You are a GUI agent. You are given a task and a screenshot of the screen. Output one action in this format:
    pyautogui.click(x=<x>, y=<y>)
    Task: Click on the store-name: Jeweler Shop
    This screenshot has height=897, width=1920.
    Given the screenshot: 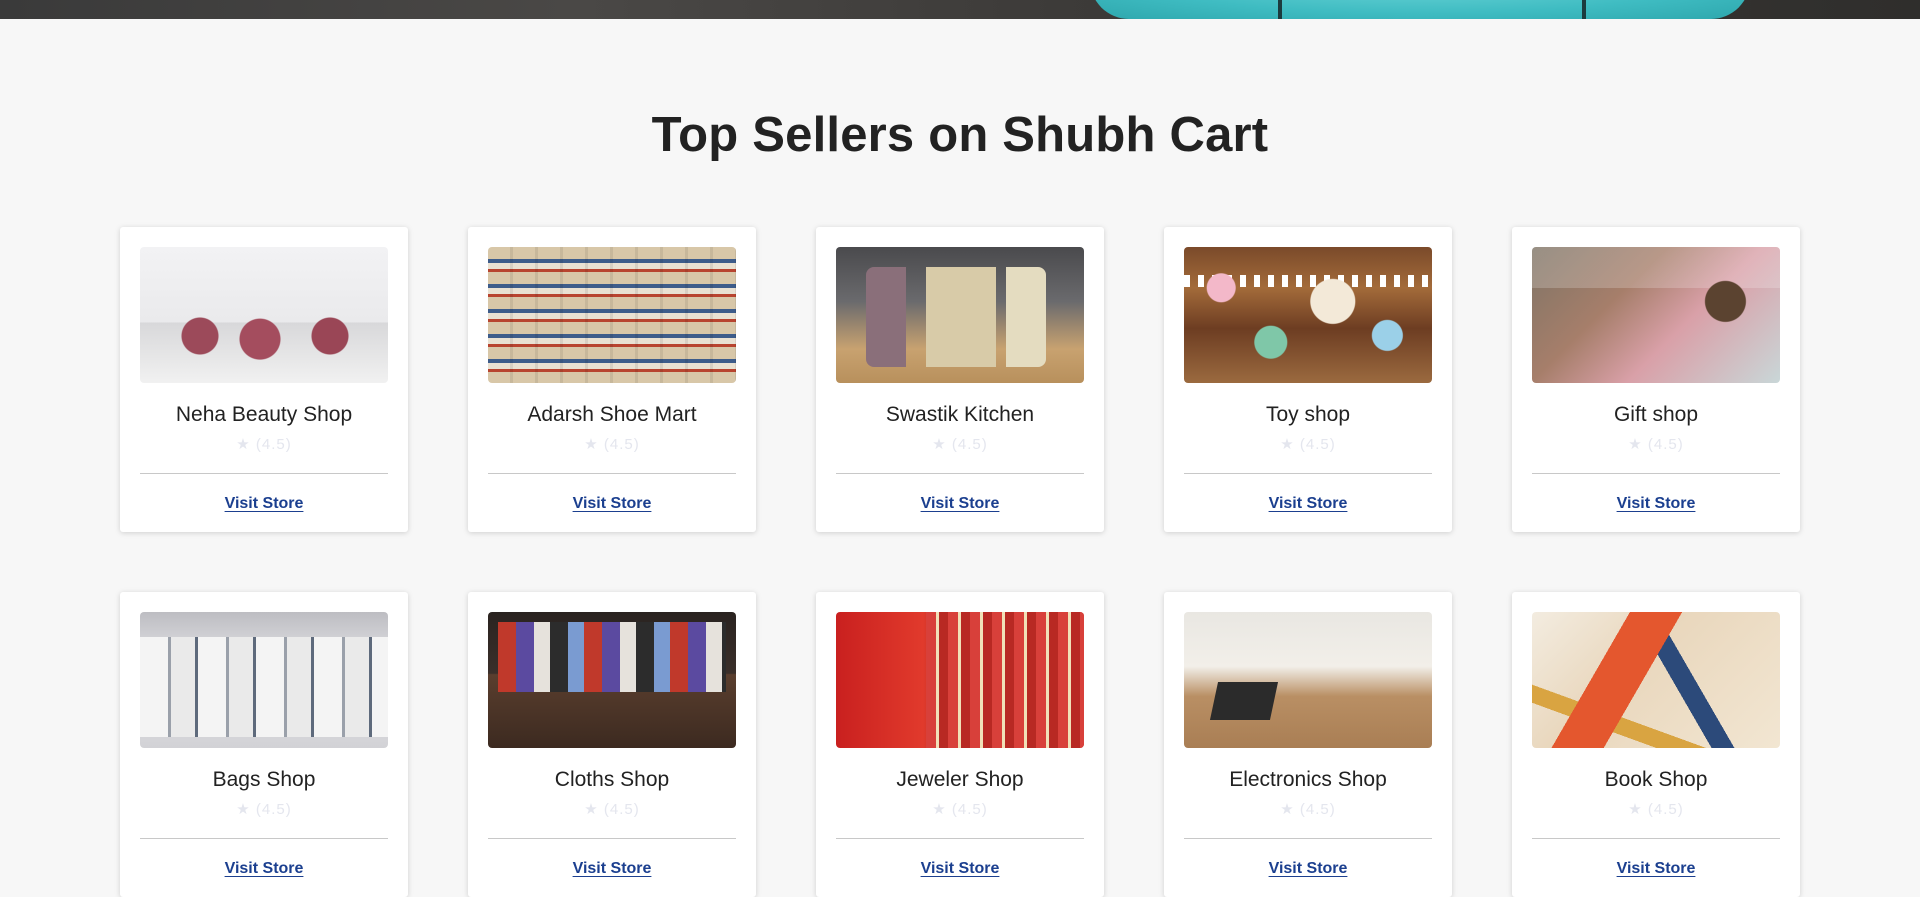 What is the action you would take?
    pyautogui.click(x=960, y=779)
    